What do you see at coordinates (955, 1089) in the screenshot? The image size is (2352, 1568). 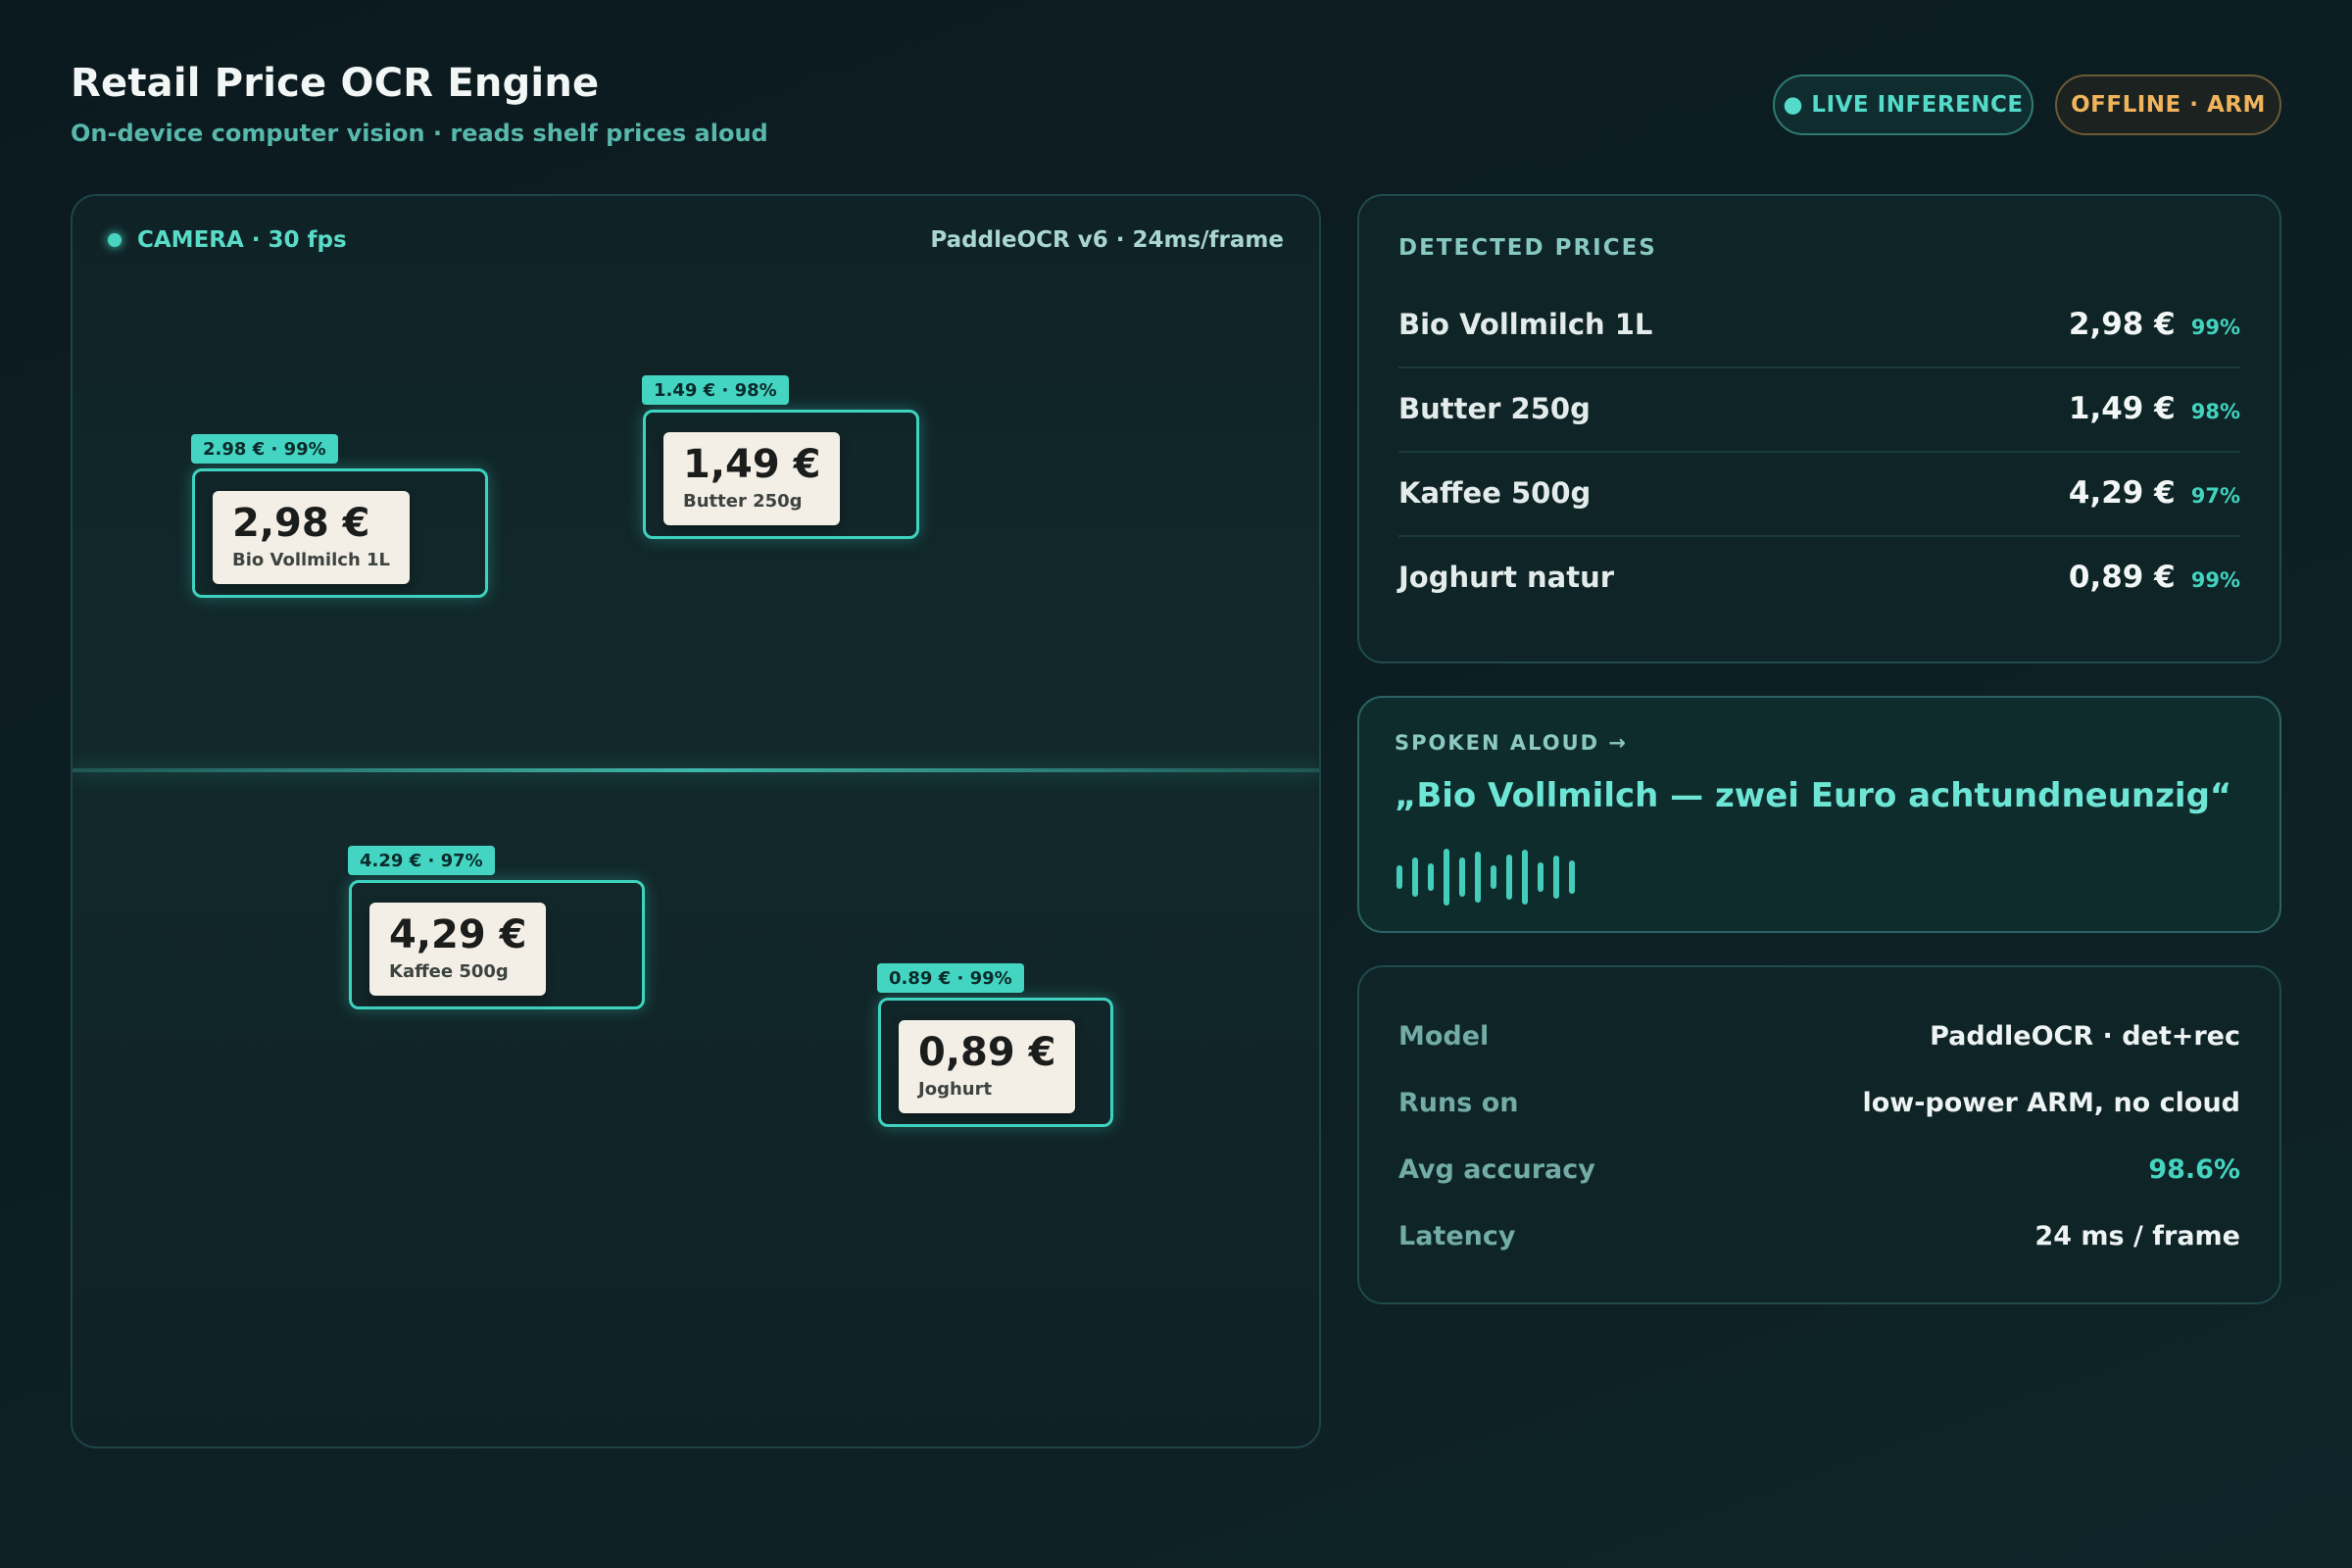 I see `price-tag-name: Joghurt` at bounding box center [955, 1089].